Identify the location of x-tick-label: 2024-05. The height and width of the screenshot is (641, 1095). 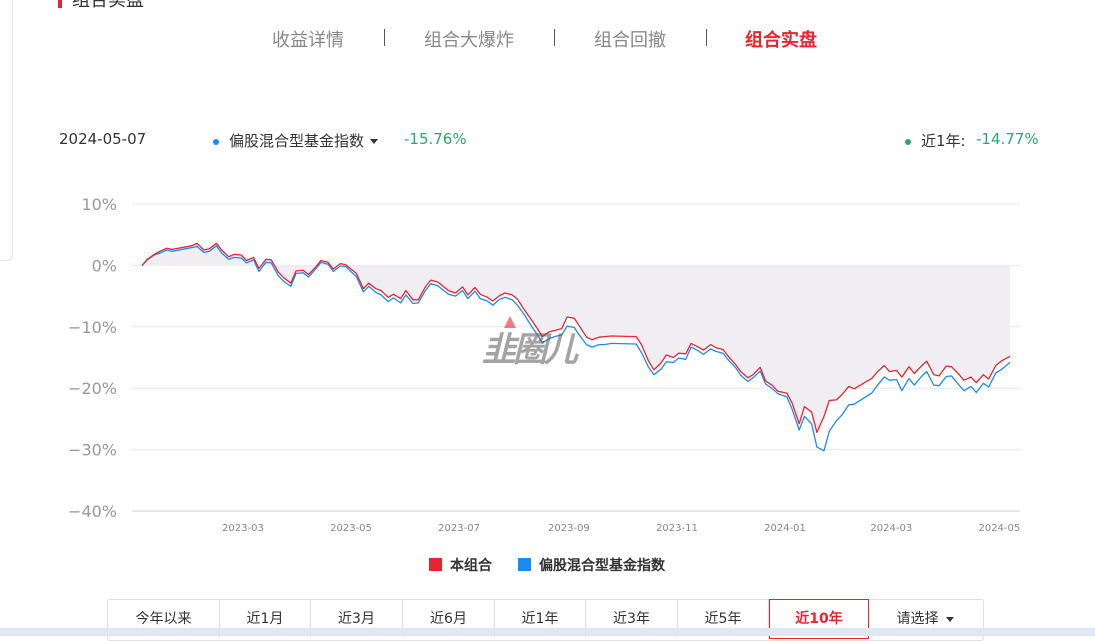
(999, 528).